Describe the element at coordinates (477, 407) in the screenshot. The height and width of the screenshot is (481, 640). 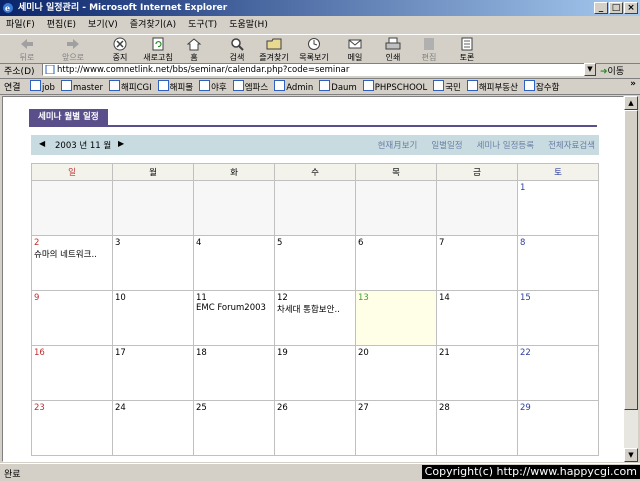
I see `day-number: 28` at that location.